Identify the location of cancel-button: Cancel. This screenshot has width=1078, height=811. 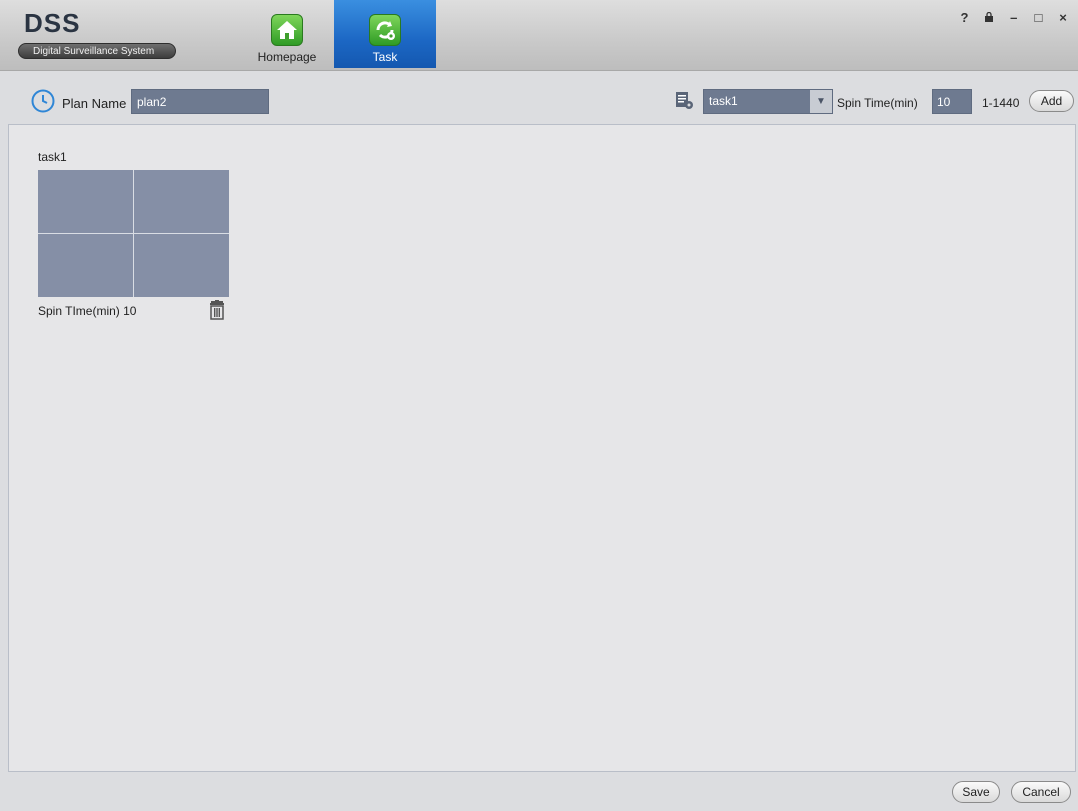
(1041, 792).